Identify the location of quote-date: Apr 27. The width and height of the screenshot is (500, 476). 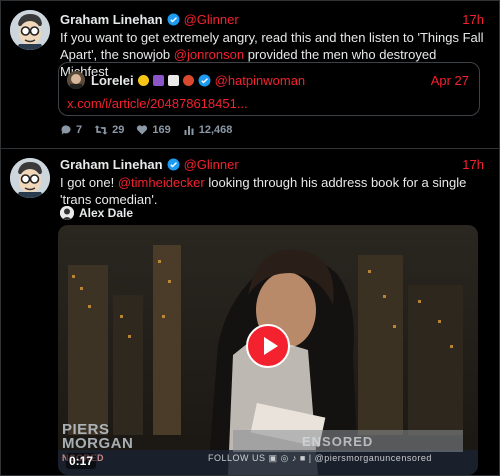
(450, 80).